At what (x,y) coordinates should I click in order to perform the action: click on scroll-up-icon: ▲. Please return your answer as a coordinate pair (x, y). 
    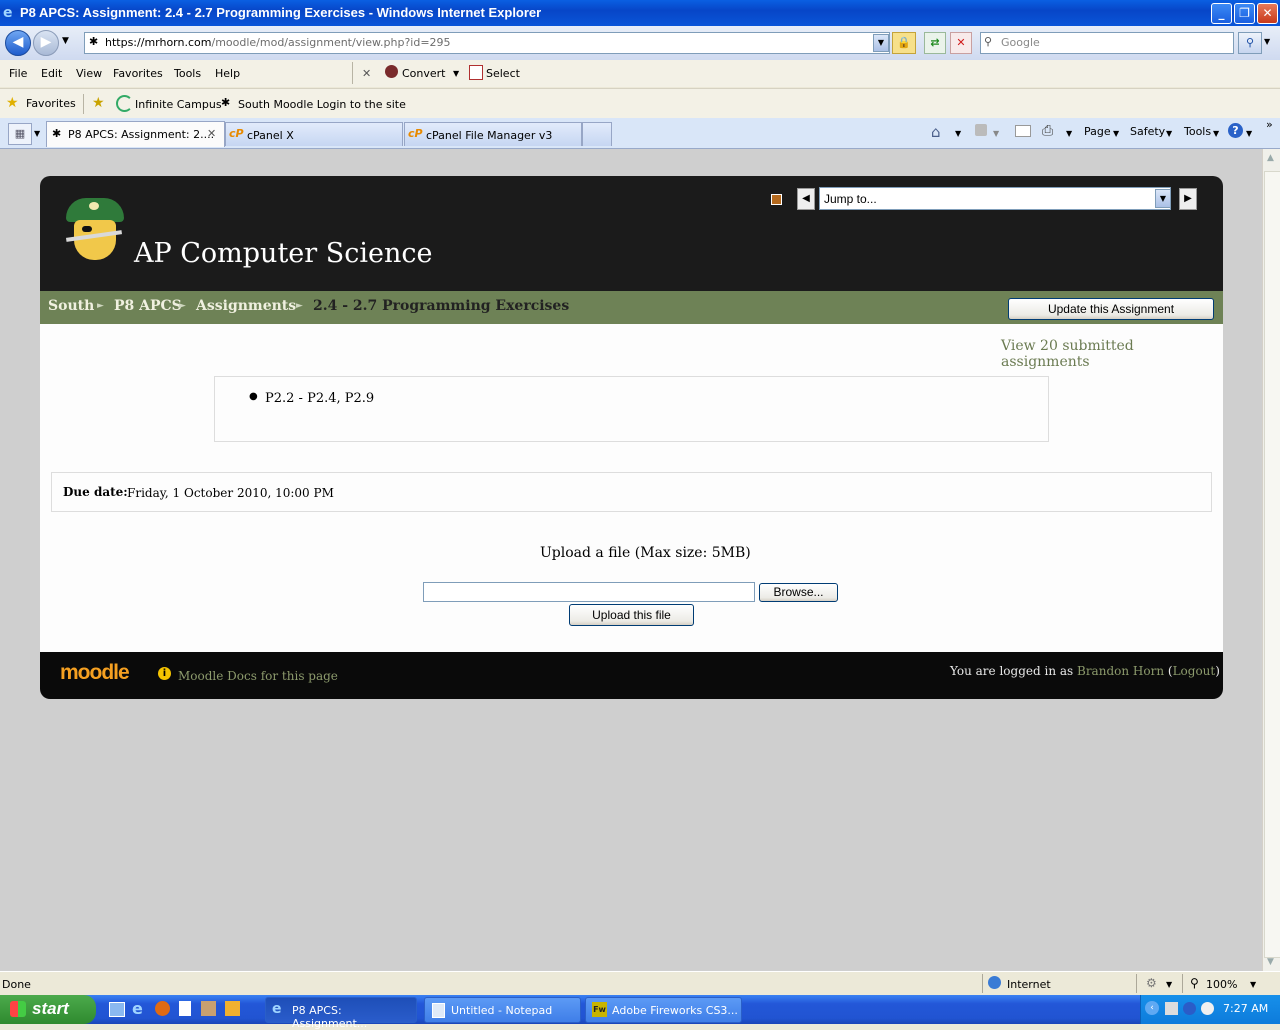
    Looking at the image, I should click on (1270, 158).